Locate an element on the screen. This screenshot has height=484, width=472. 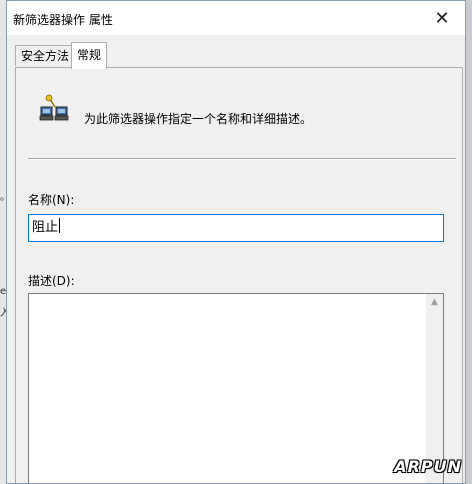
tab-label: 常规 is located at coordinates (89, 55).